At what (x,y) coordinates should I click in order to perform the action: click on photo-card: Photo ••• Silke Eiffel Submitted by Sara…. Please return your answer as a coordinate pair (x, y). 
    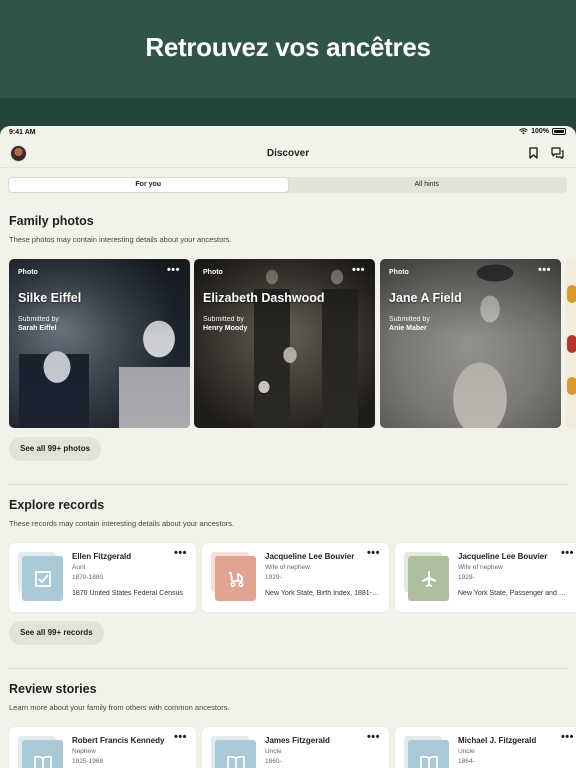
    Looking at the image, I should click on (99, 343).